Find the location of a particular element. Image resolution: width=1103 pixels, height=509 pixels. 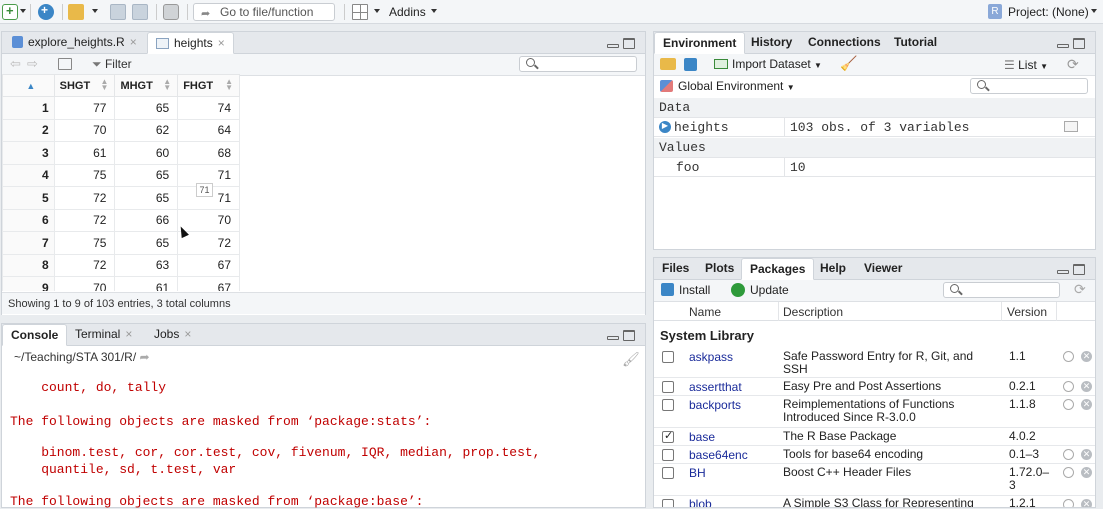

list-view-menu: ☰ List ▼ is located at coordinates (1026, 65).